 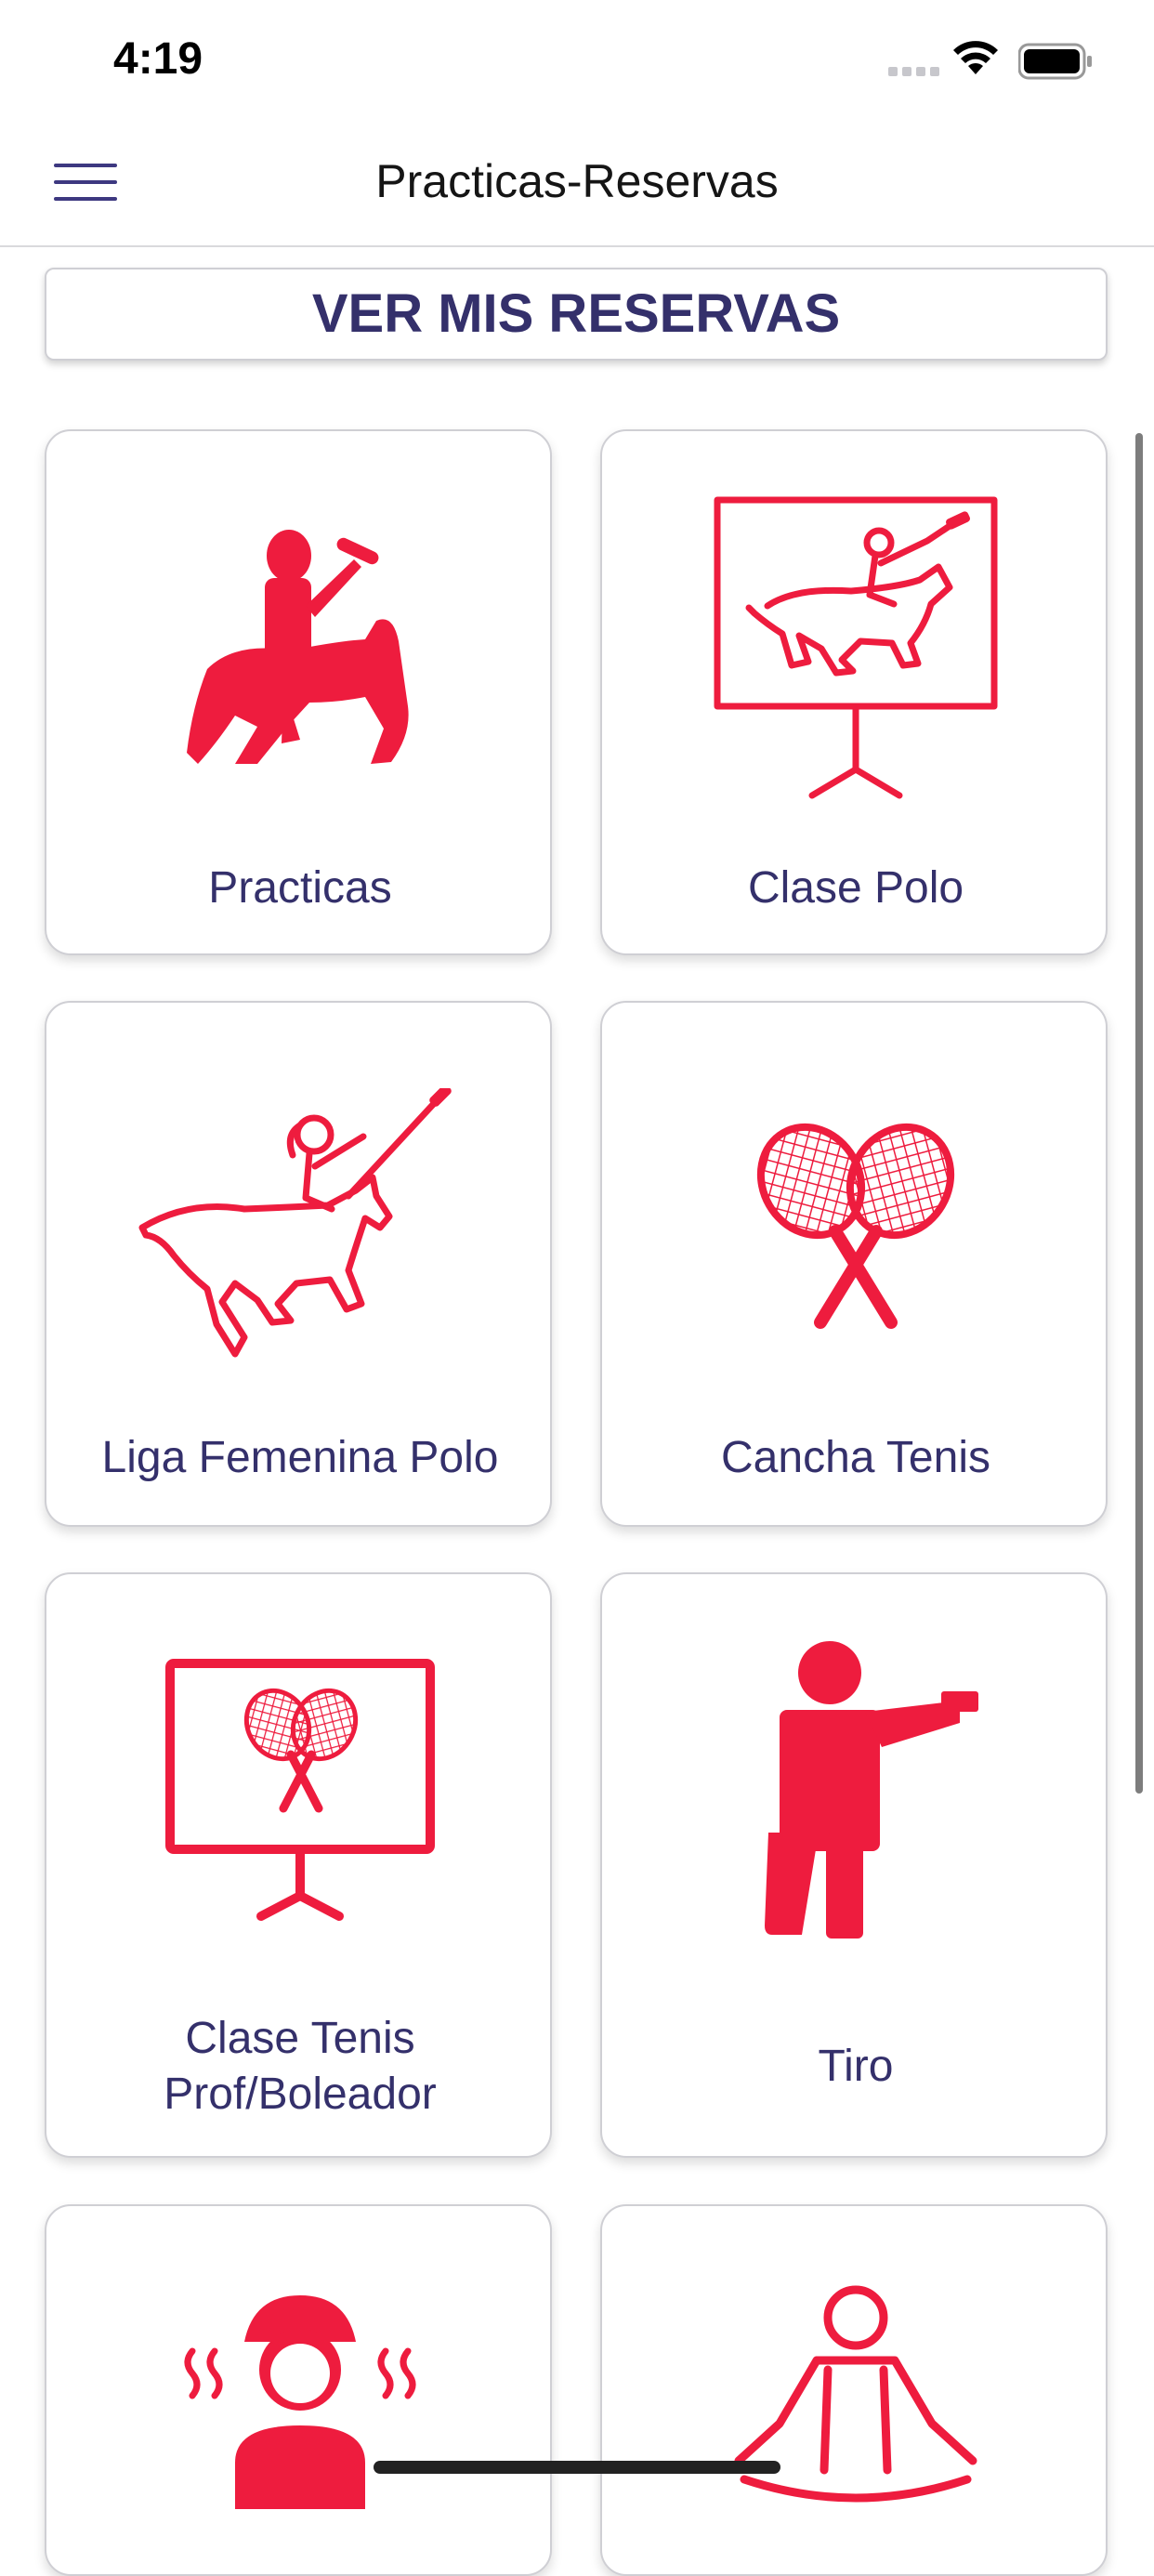 I want to click on shooter-icon, so click(x=872, y=1790).